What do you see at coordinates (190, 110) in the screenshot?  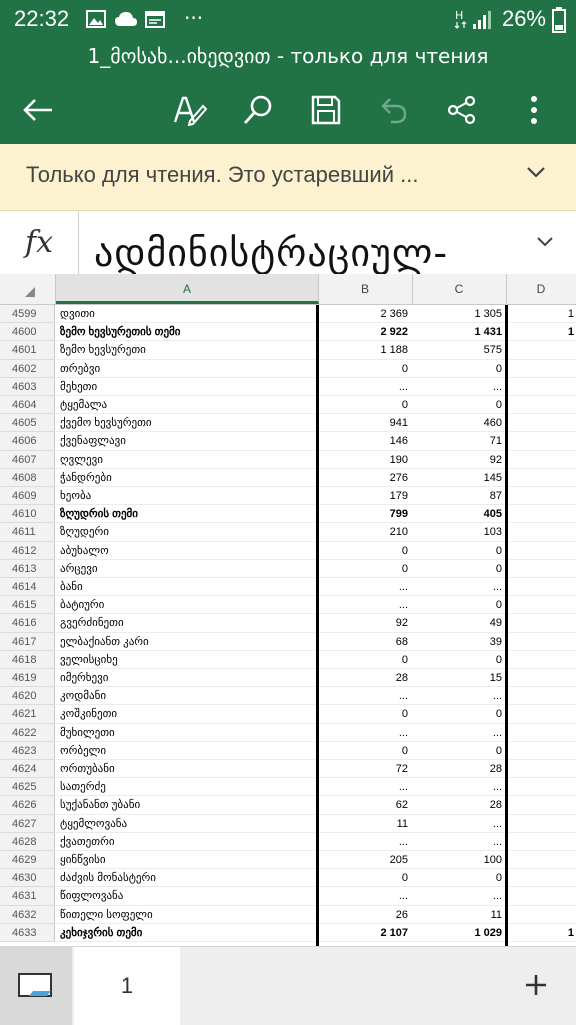 I see `pen-edit-icon` at bounding box center [190, 110].